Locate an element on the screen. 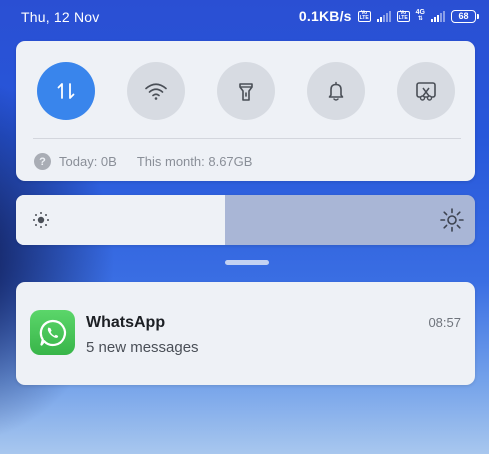  notification-time: 08:57 is located at coordinates (444, 322).